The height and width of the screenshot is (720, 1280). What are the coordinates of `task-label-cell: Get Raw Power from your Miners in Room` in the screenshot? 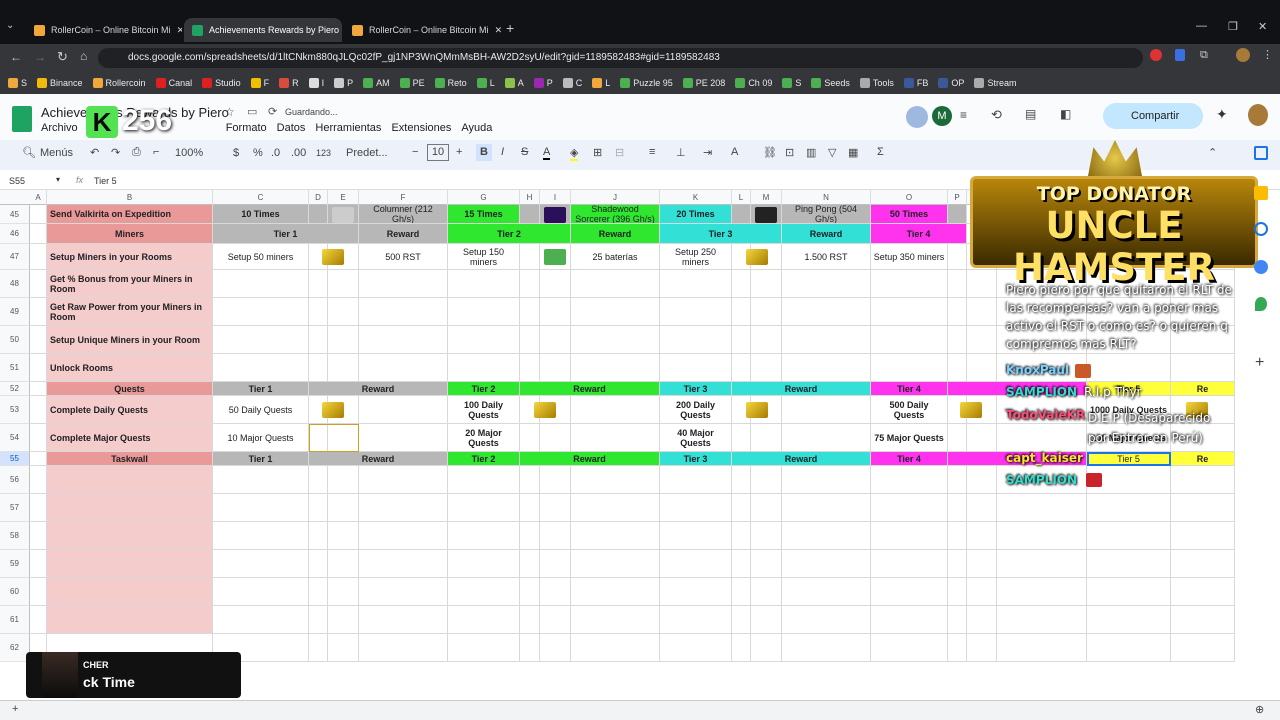 It's located at (130, 312).